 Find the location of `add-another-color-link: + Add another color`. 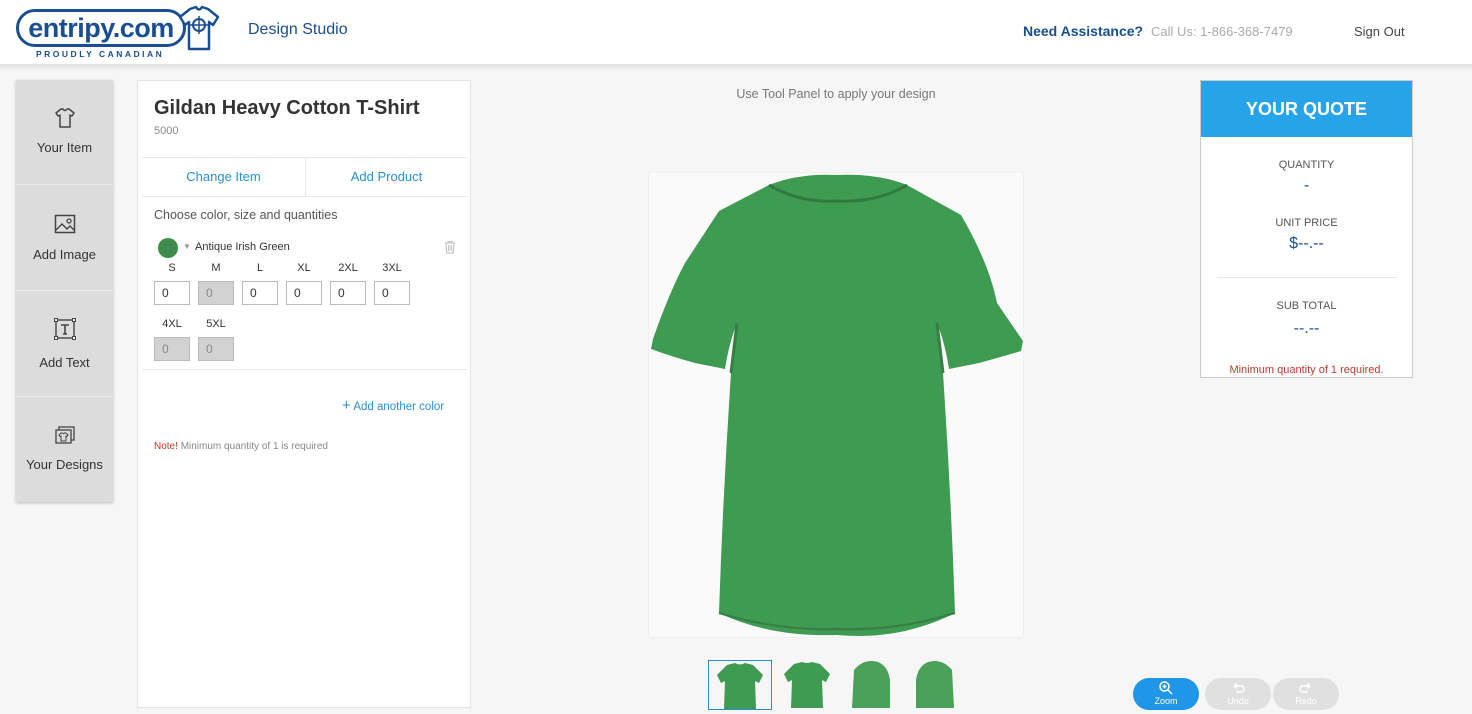

add-another-color-link: + Add another color is located at coordinates (393, 405).